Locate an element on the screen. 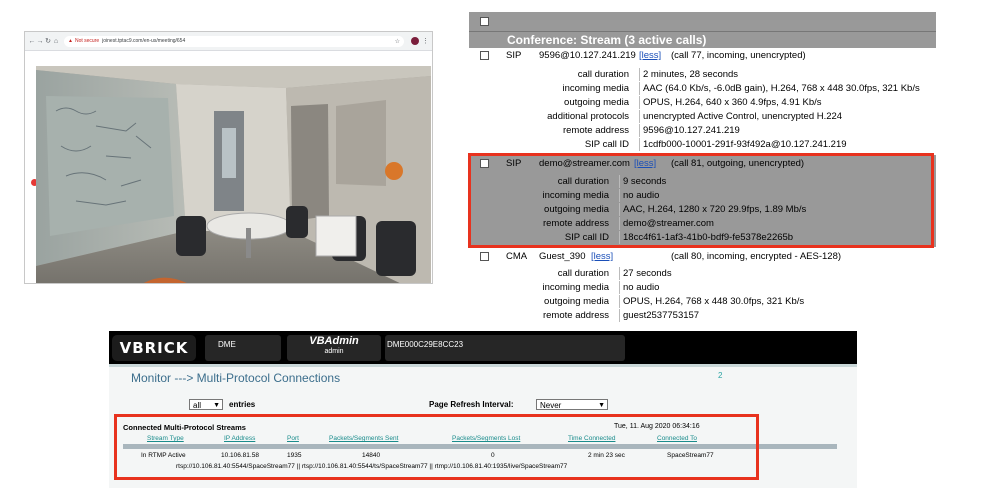 The height and width of the screenshot is (488, 999). entries-label: entries is located at coordinates (242, 404).